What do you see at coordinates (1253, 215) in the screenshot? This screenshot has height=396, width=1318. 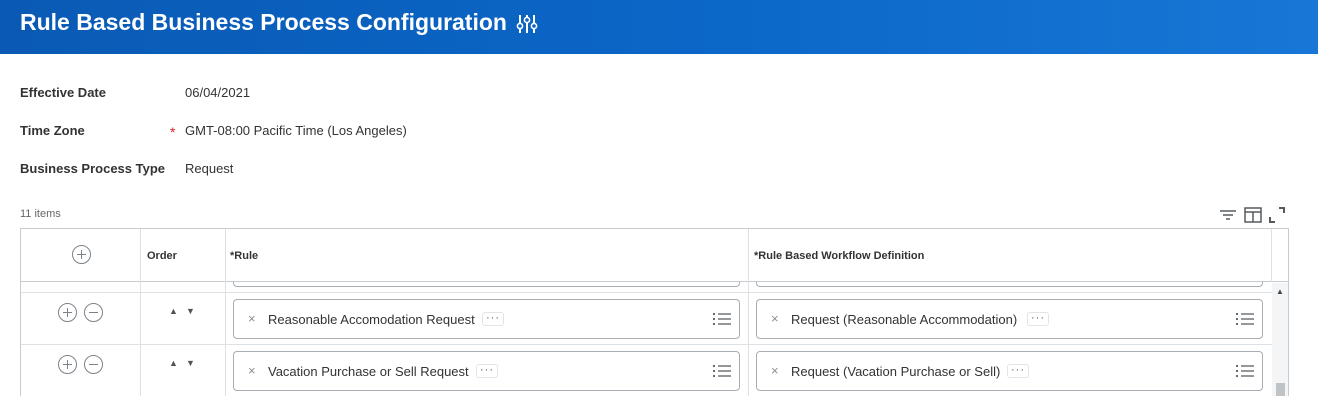 I see `columns-icon` at bounding box center [1253, 215].